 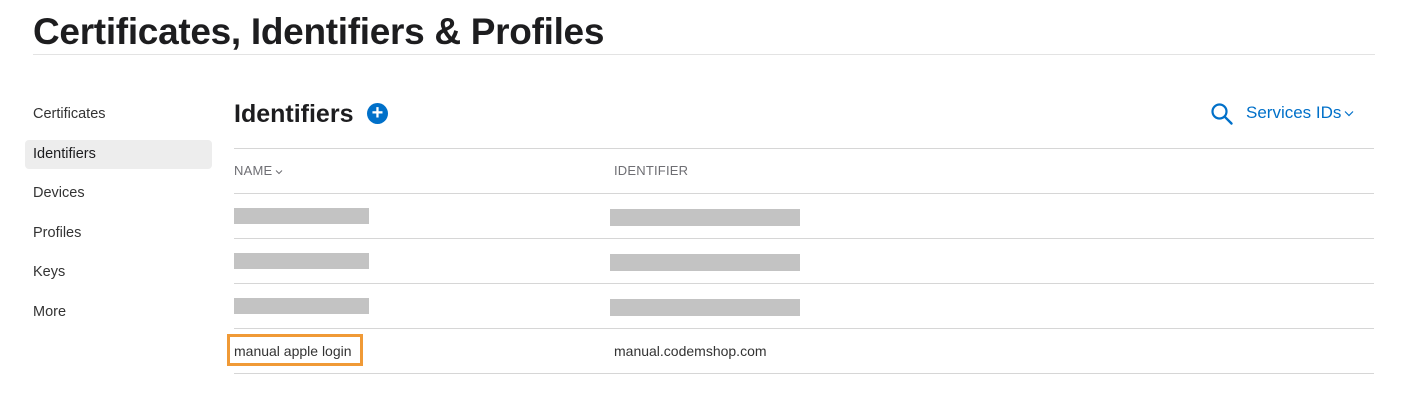 I want to click on filter-selected-label: Services IDs, so click(x=1294, y=112).